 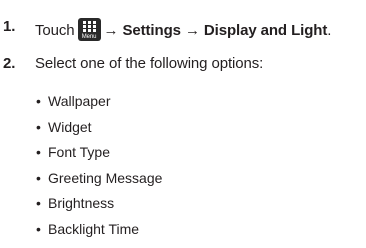 I want to click on list-item: • Wallpaper, so click(x=99, y=105).